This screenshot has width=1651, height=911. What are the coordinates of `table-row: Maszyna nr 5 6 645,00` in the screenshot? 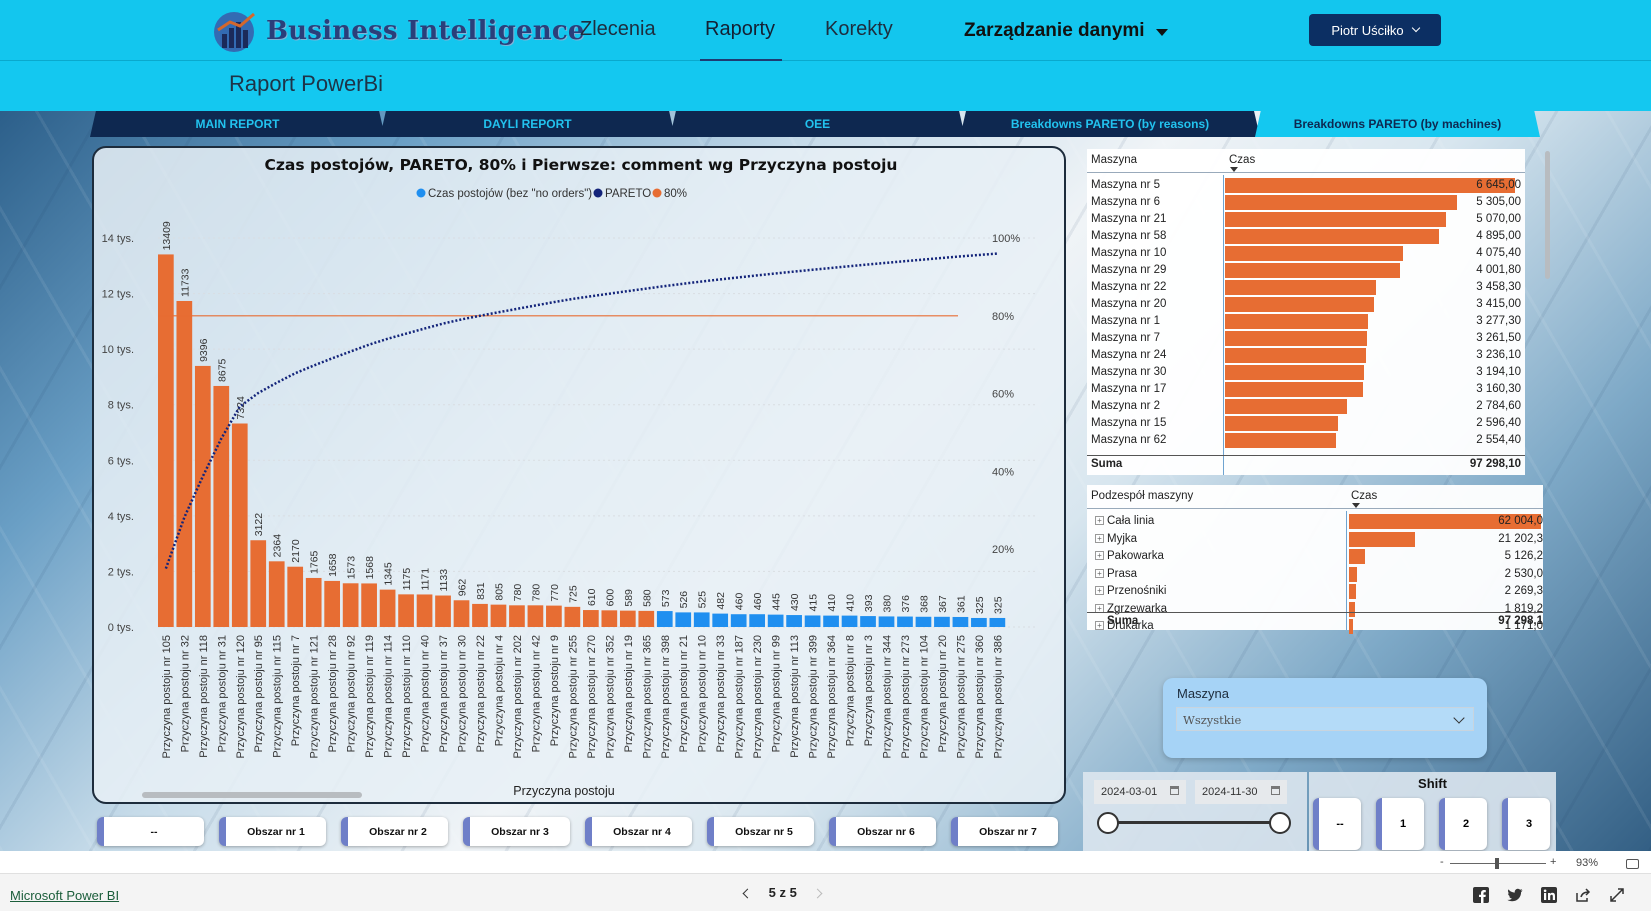 It's located at (1306, 185).